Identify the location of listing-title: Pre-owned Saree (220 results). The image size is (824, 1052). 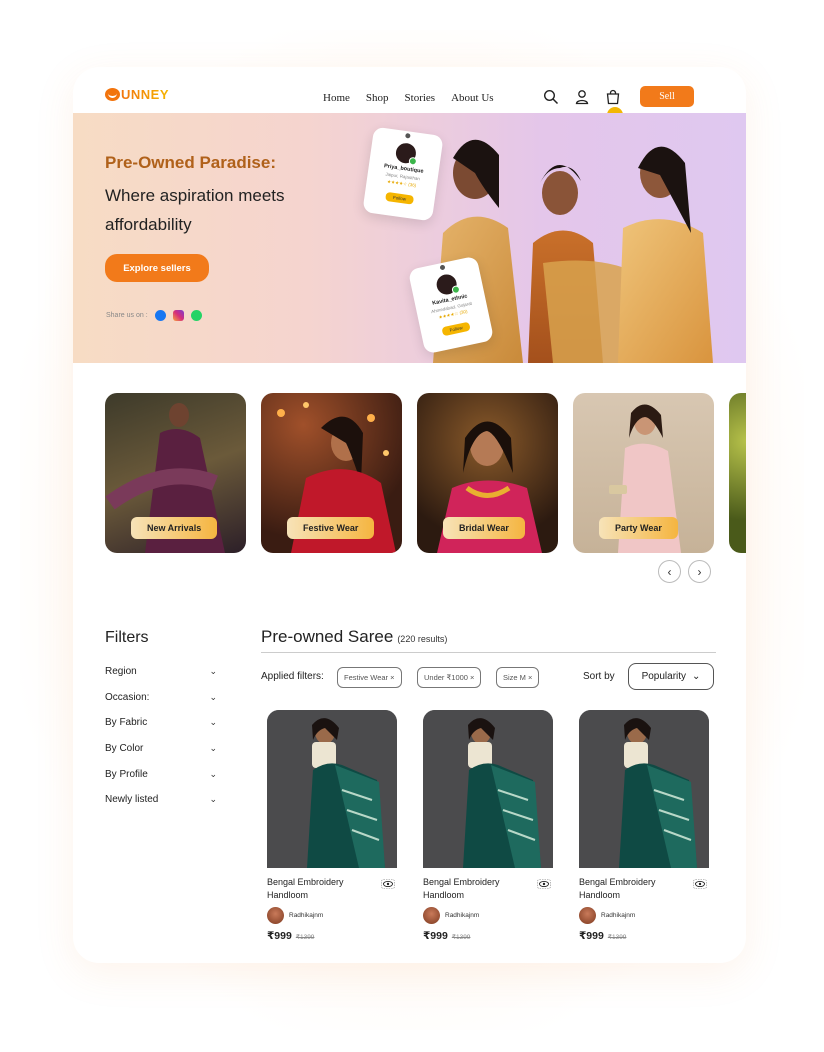
(354, 637).